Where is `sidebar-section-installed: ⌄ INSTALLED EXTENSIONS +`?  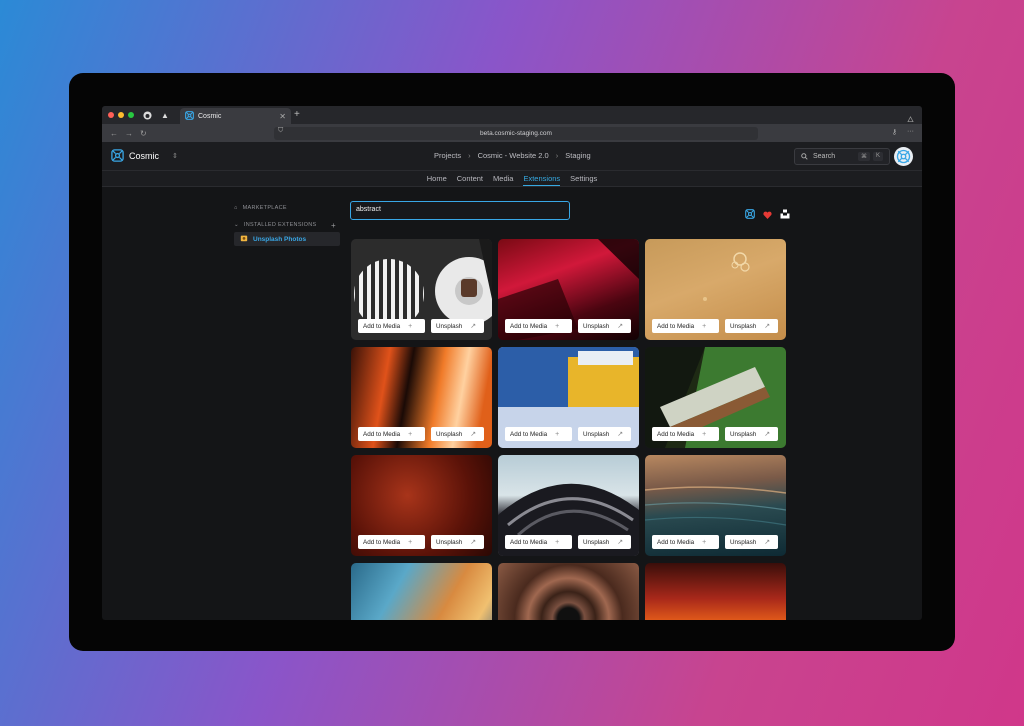 sidebar-section-installed: ⌄ INSTALLED EXTENSIONS + is located at coordinates (285, 225).